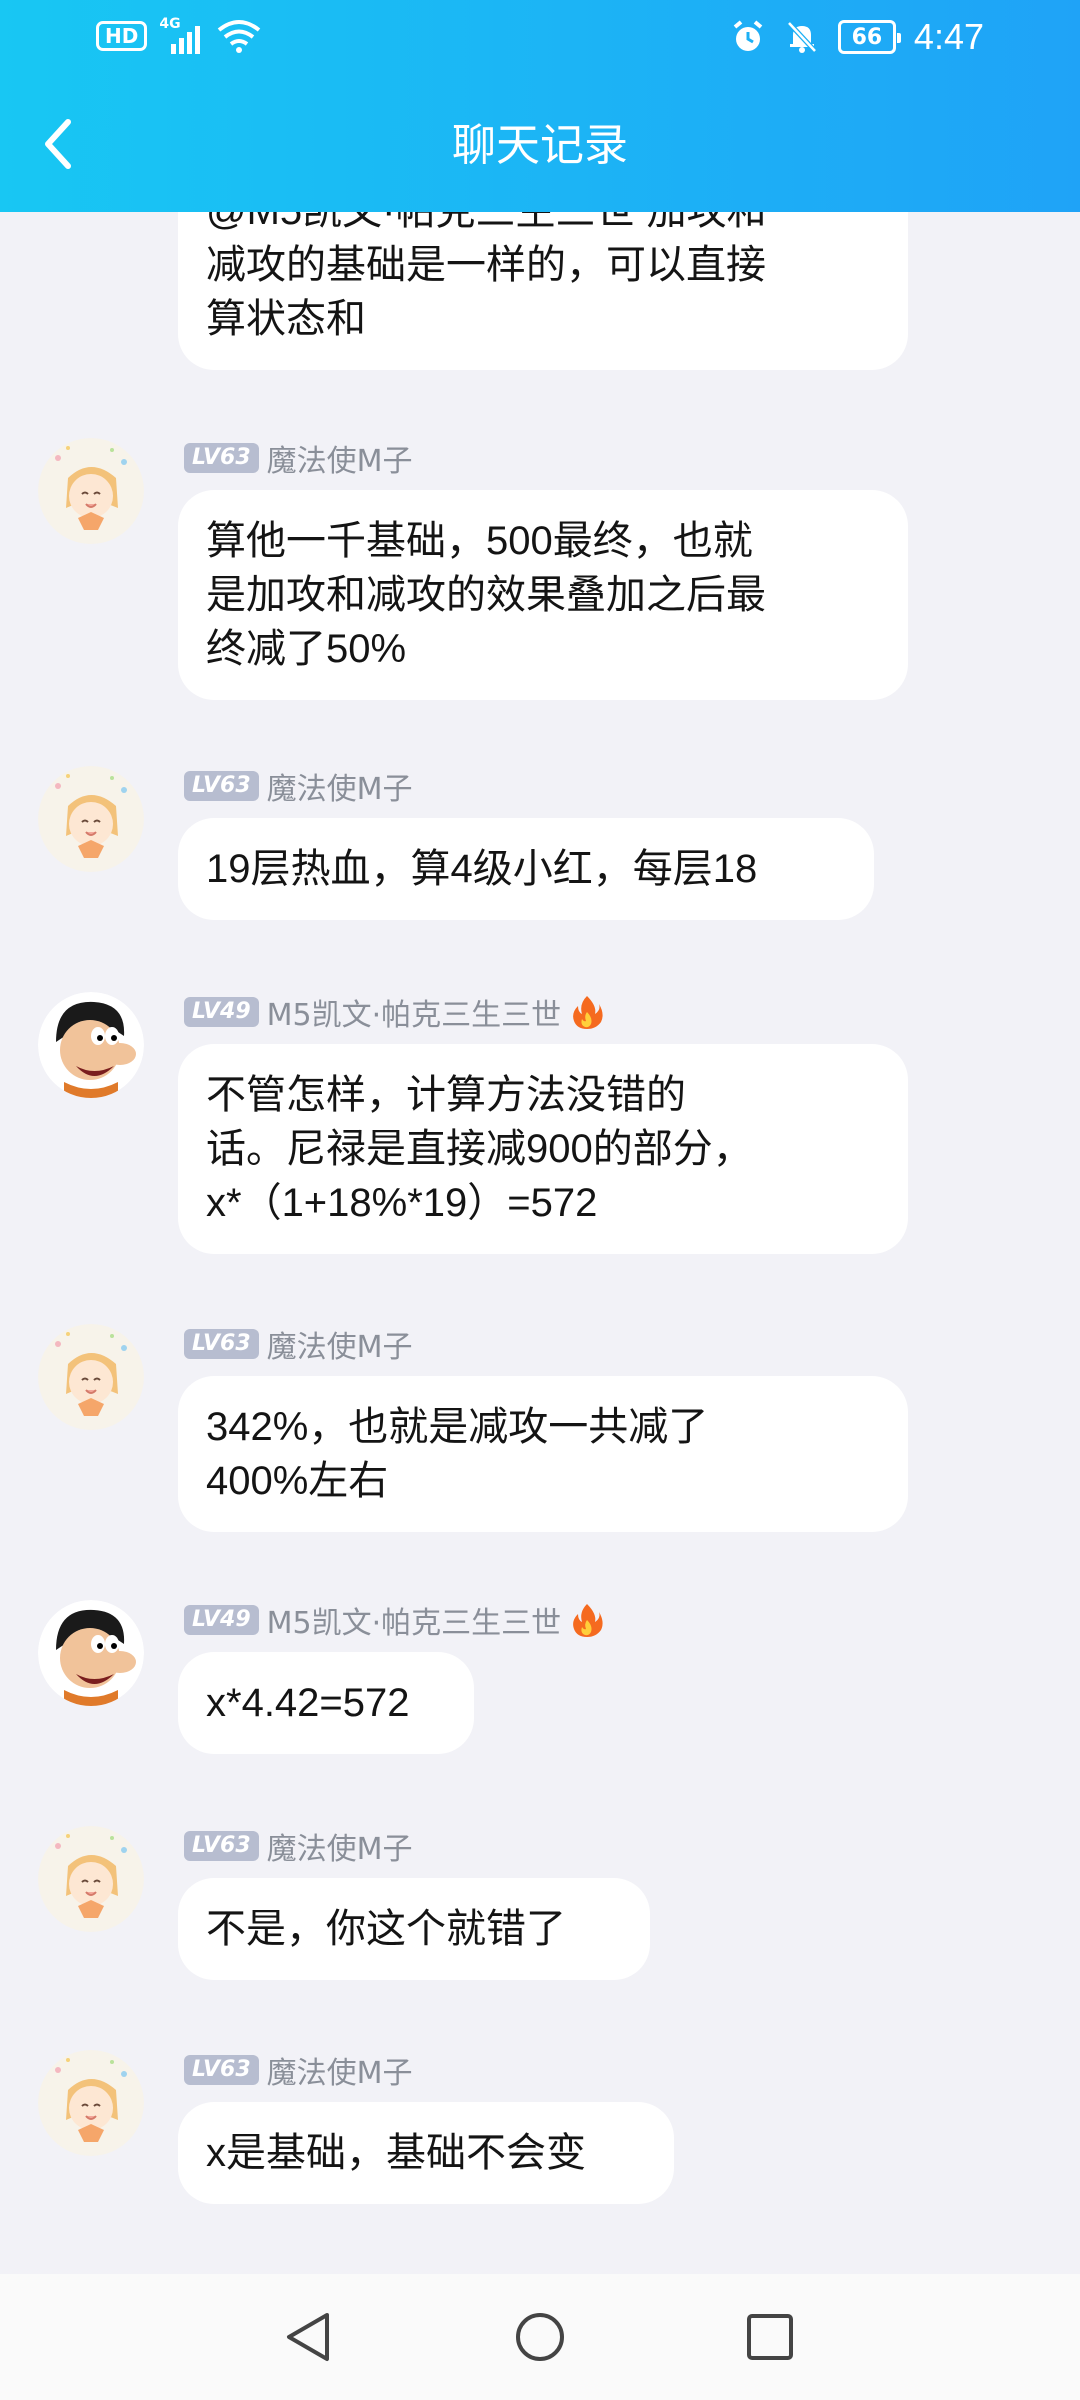  Describe the element at coordinates (122, 36) in the screenshot. I see `hd-badge: HD` at that location.